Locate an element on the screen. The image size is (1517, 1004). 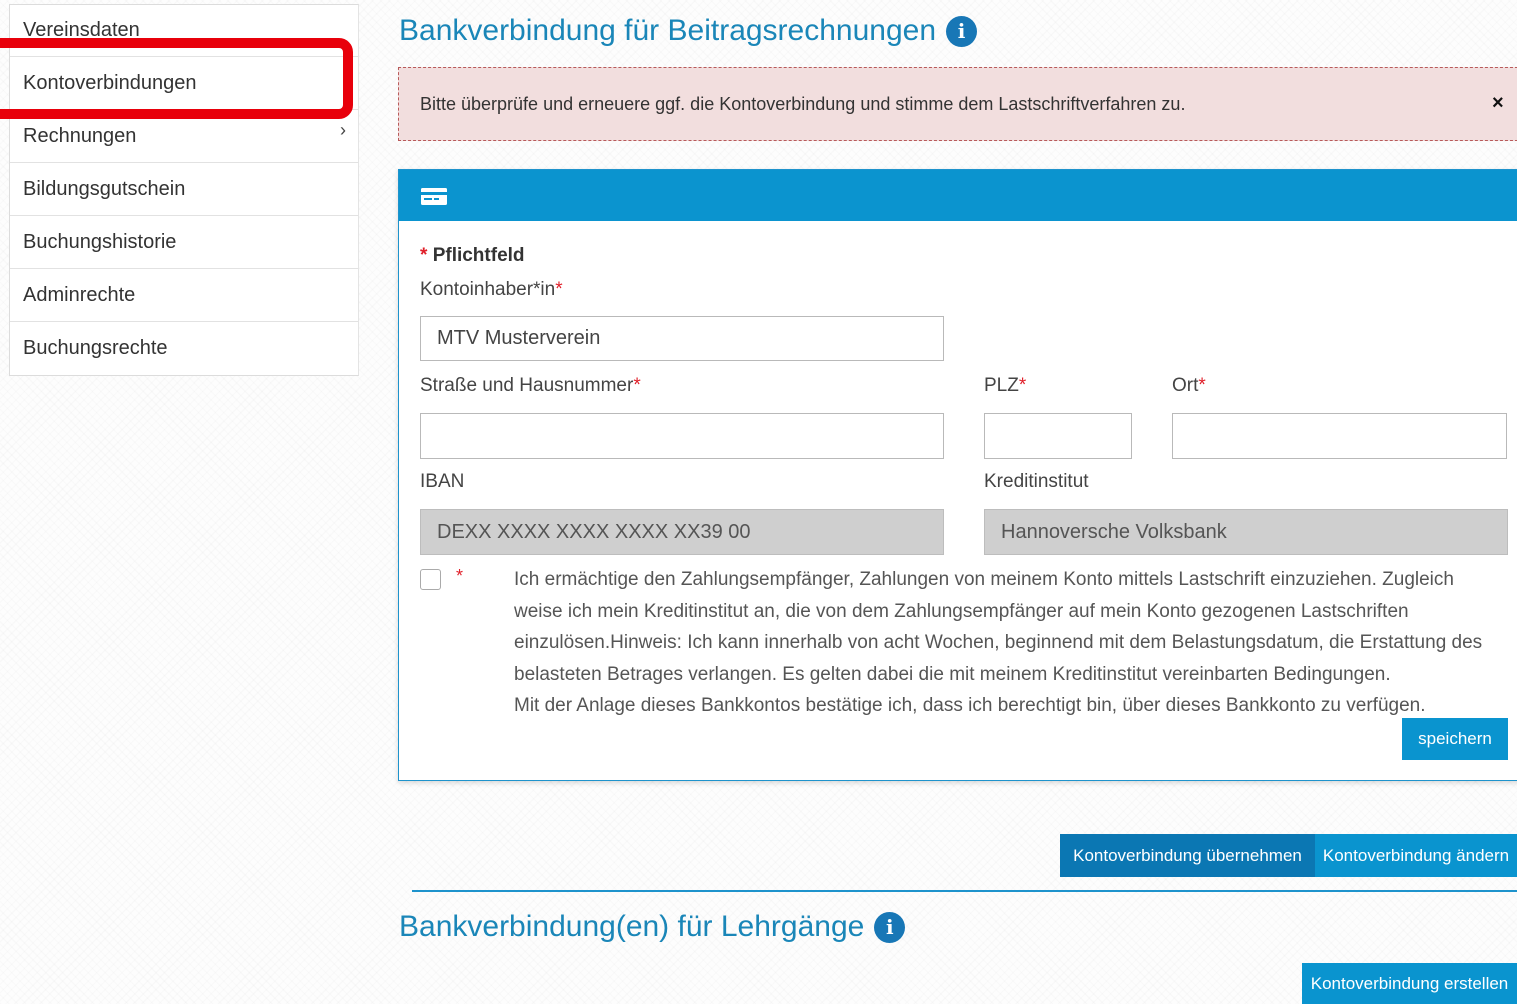
card-header is located at coordinates (958, 195).